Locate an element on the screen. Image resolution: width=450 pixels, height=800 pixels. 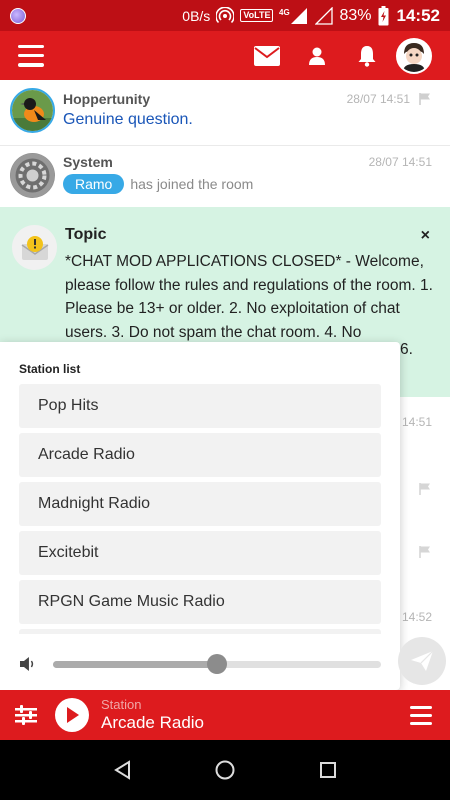
send-icon is located at coordinates (422, 660).